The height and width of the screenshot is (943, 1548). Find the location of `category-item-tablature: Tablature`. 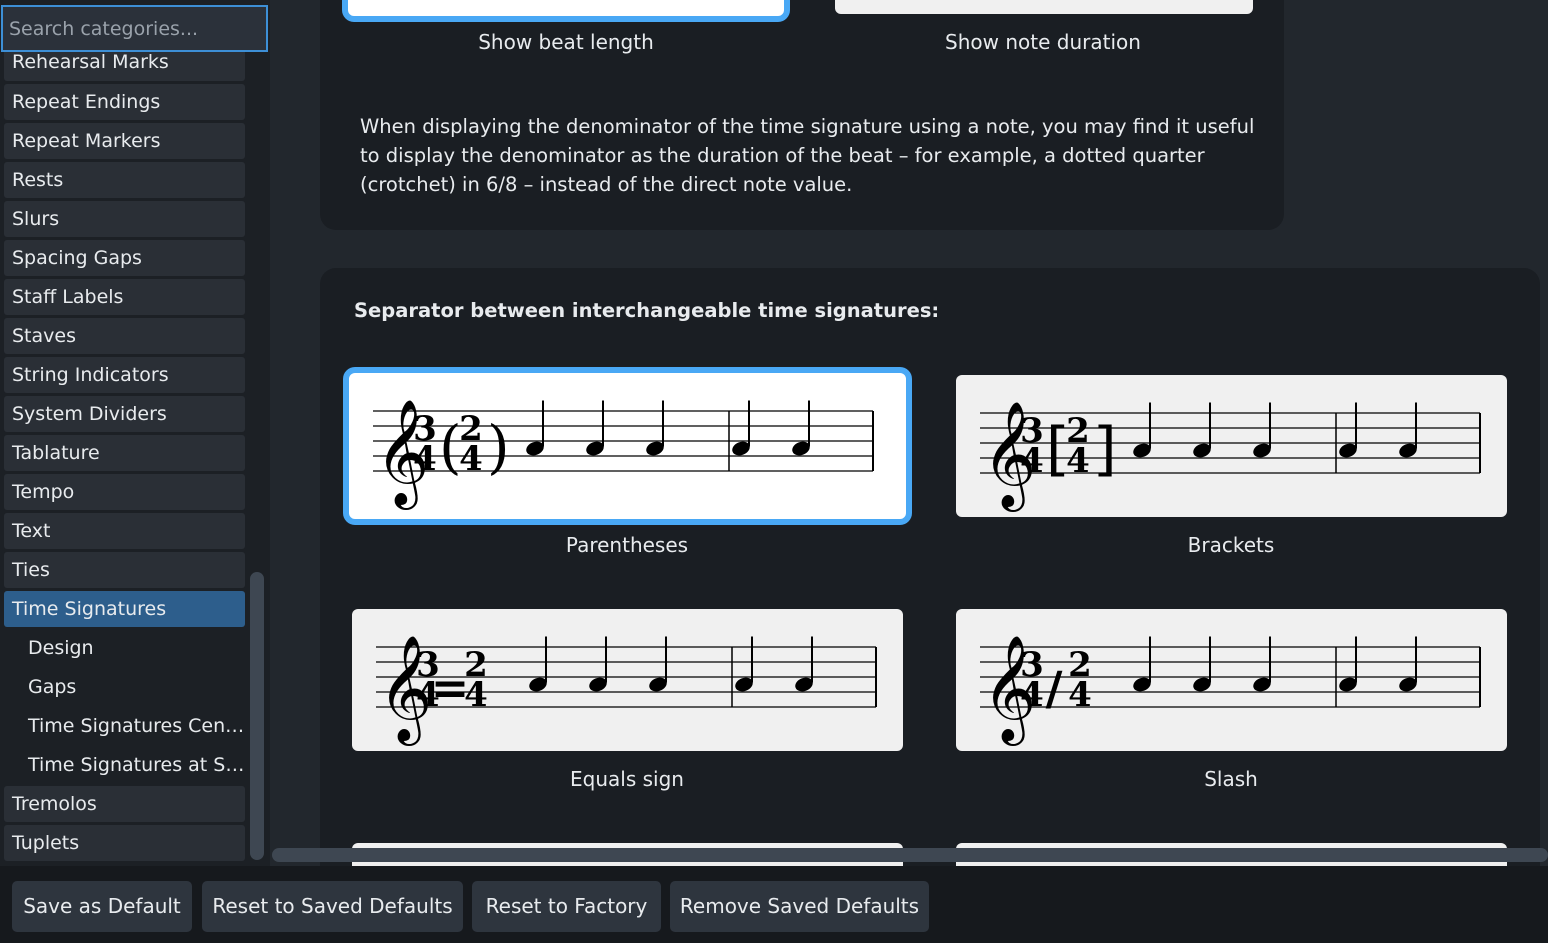

category-item-tablature: Tablature is located at coordinates (124, 453).